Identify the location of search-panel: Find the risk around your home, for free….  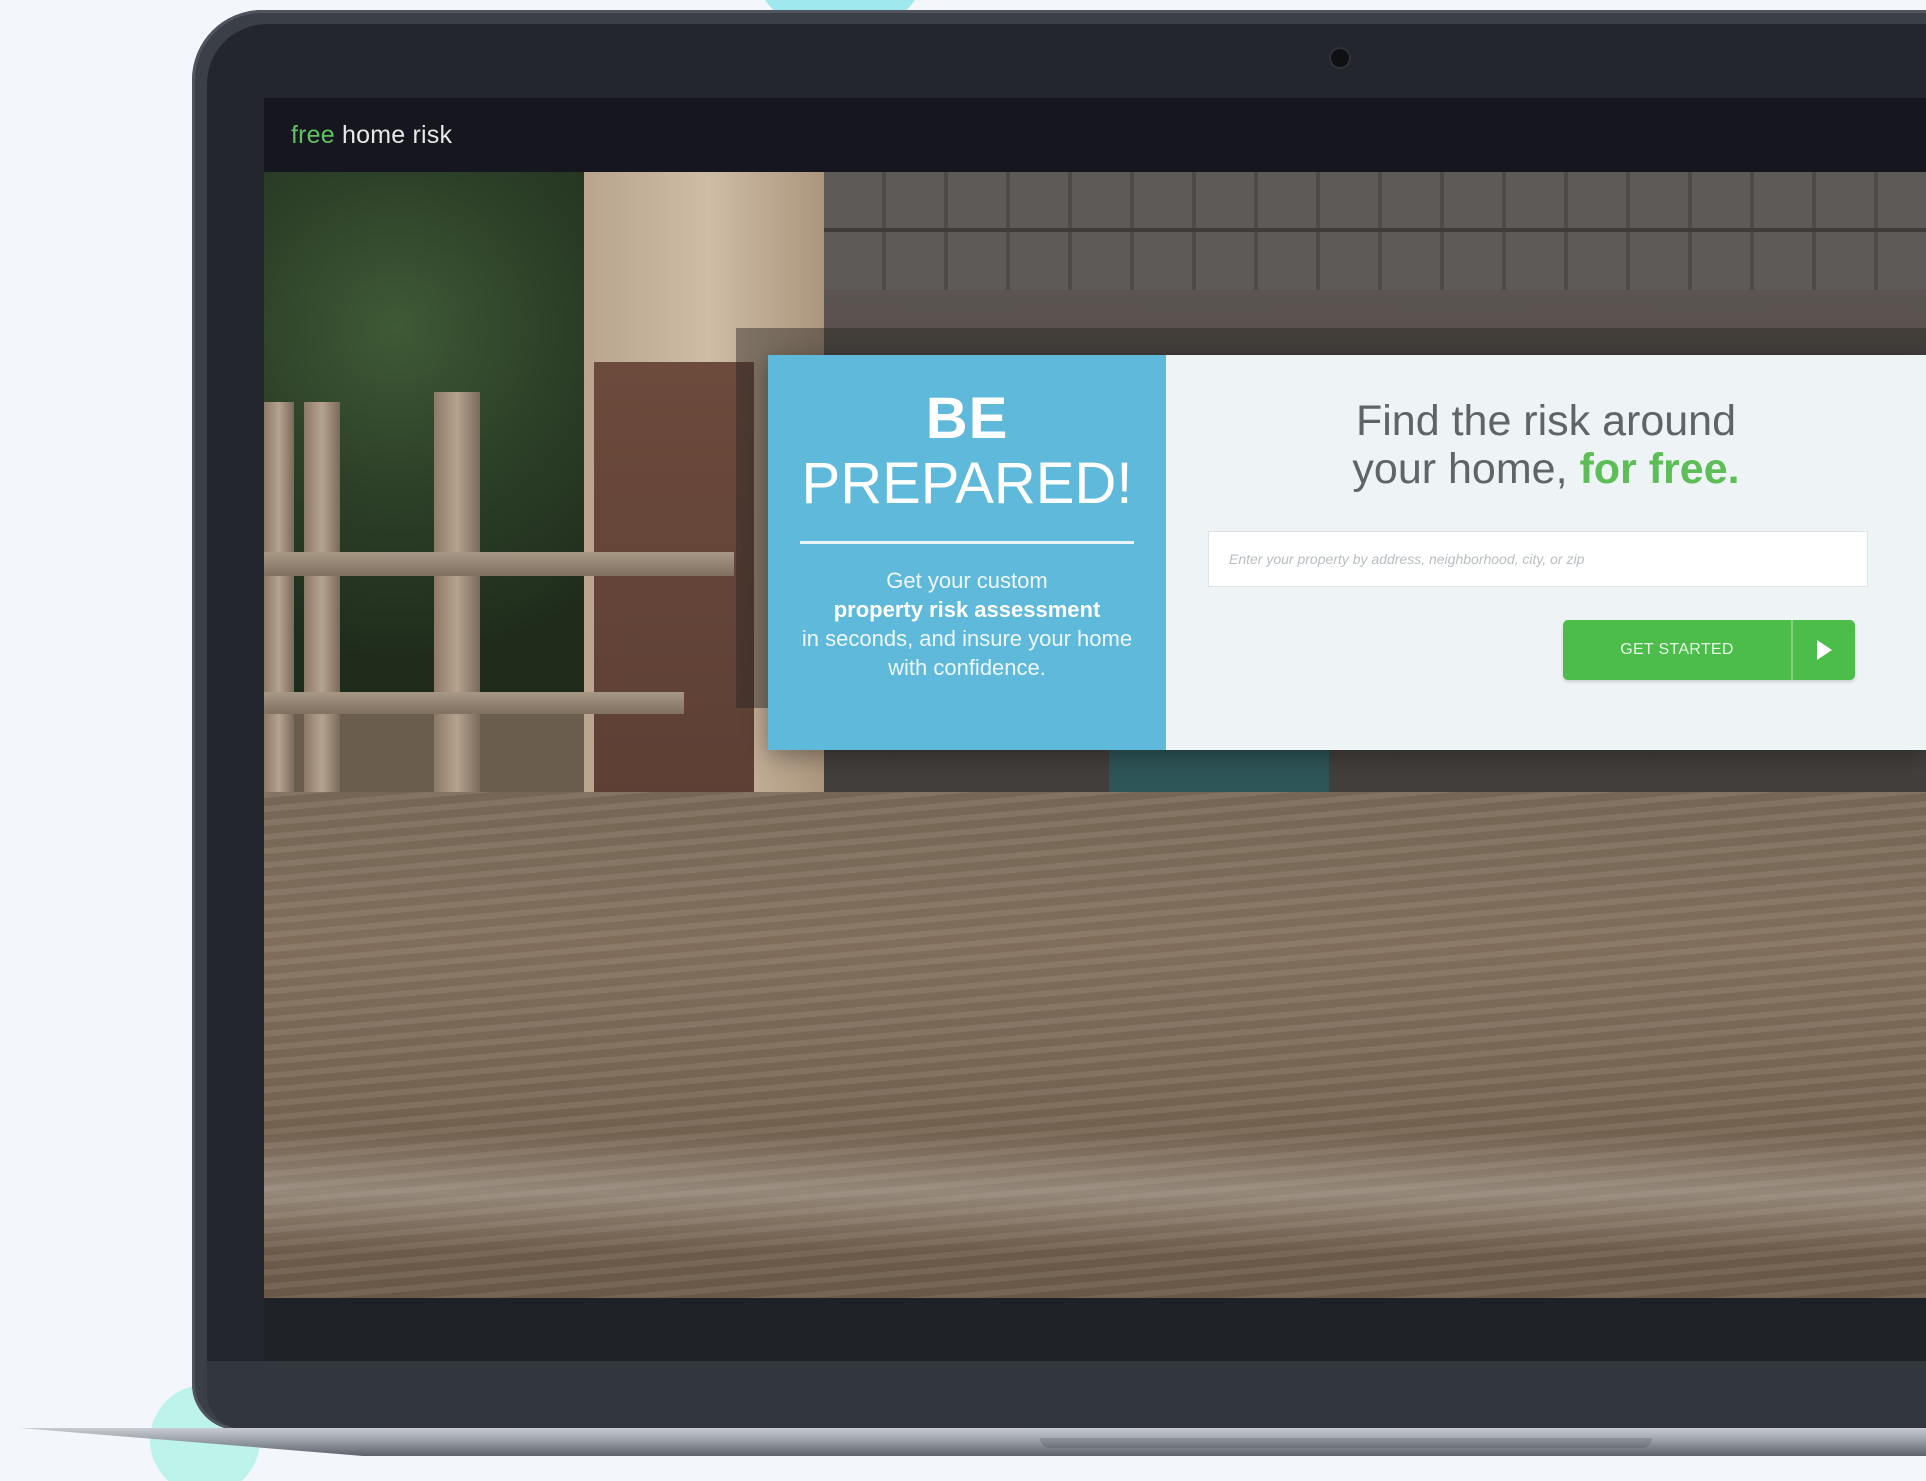
(1546, 552).